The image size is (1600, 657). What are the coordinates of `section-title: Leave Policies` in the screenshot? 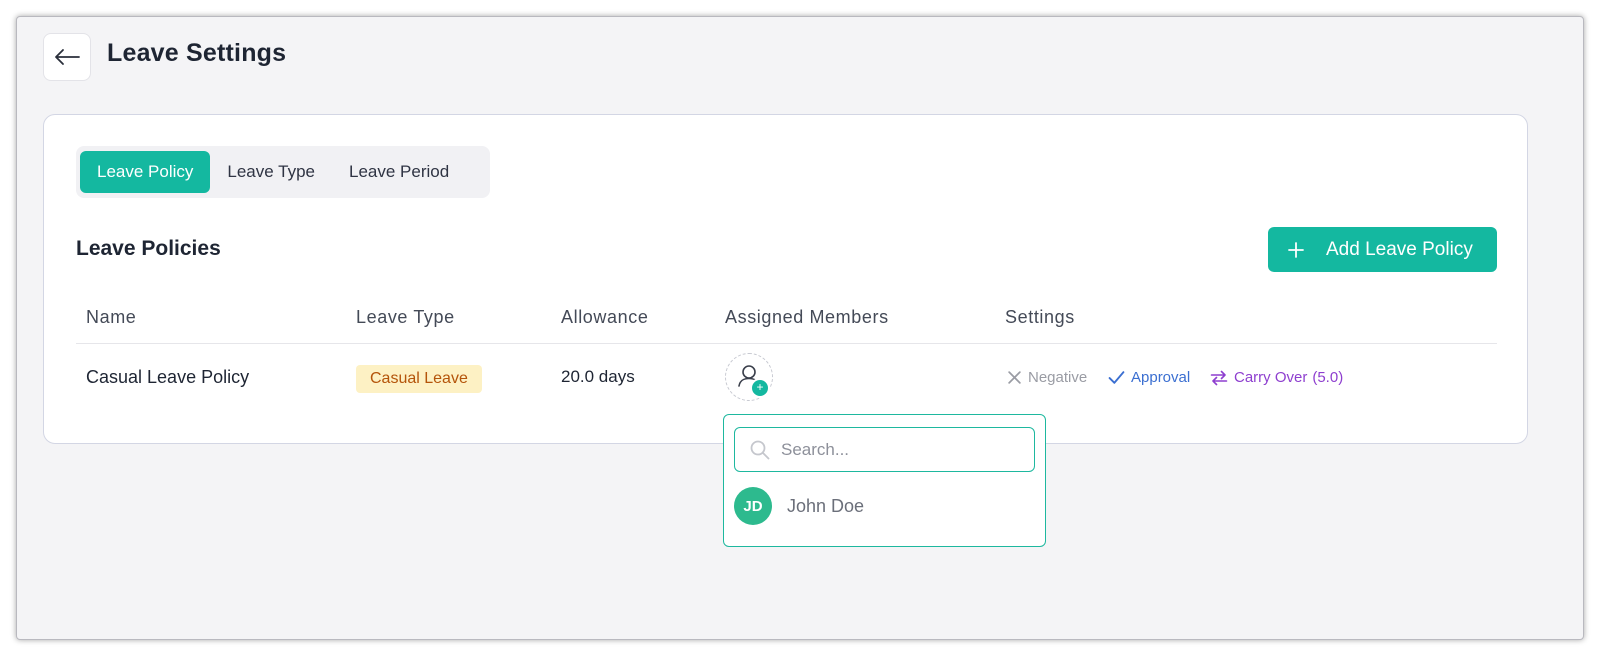 It's located at (148, 248).